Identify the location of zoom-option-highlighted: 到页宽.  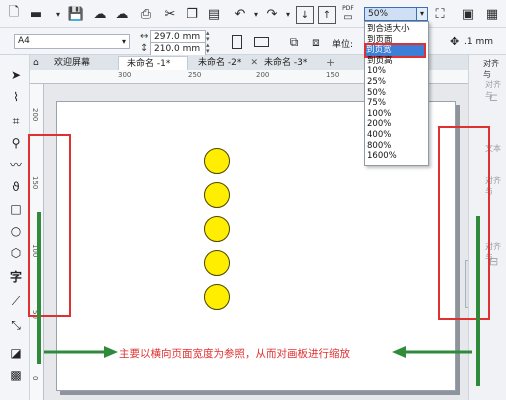
(395, 50).